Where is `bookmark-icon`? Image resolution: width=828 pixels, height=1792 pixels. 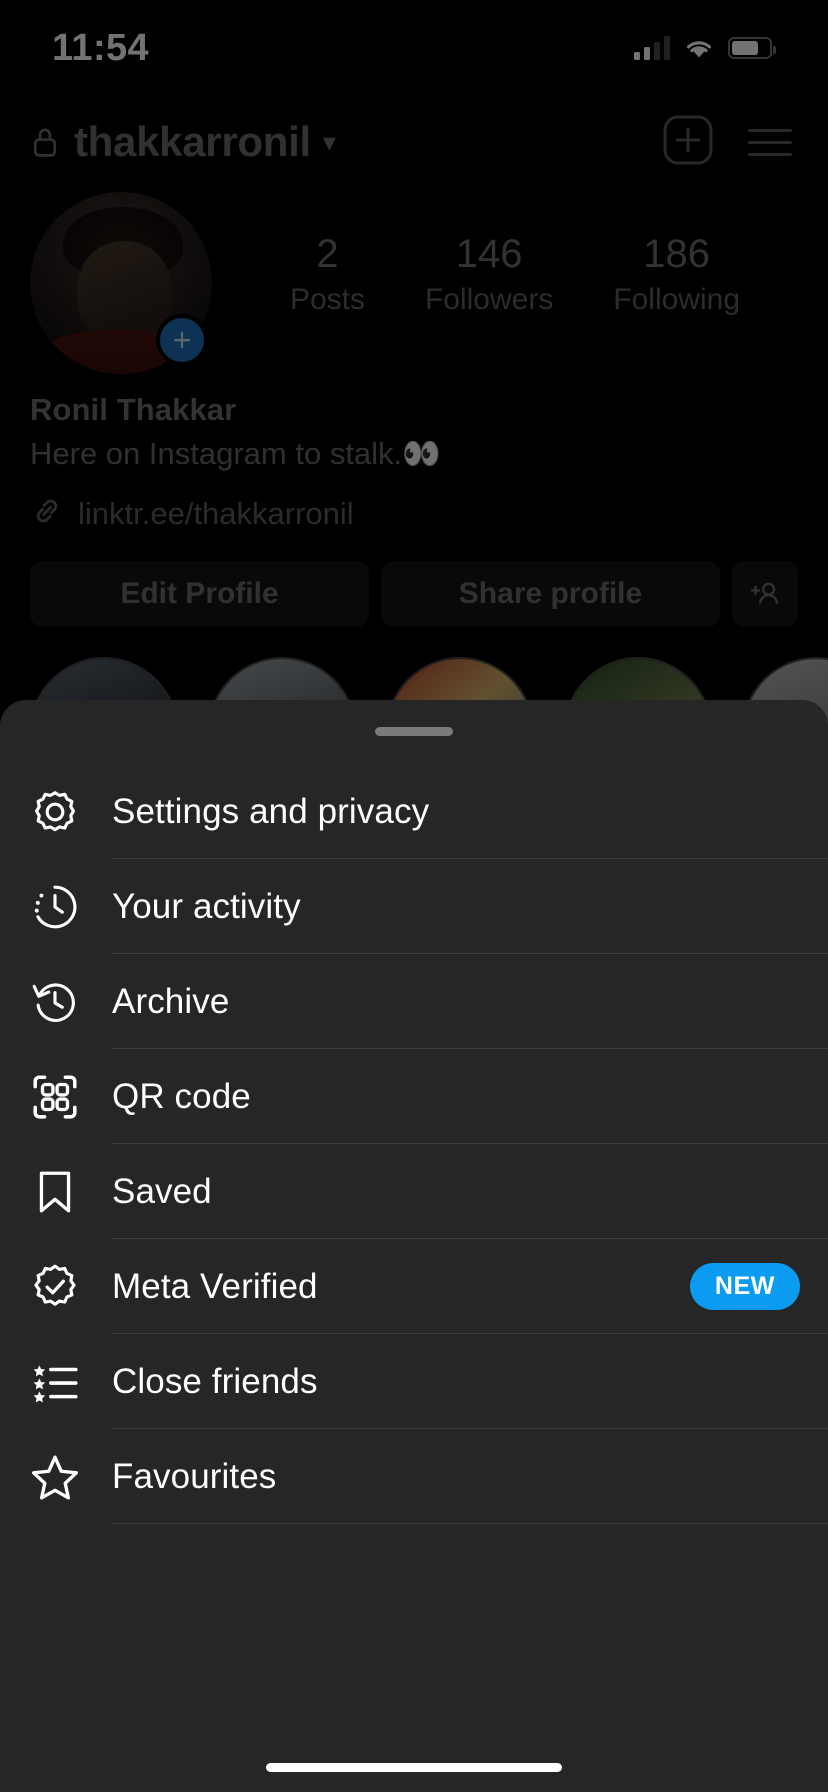 bookmark-icon is located at coordinates (71, 1192).